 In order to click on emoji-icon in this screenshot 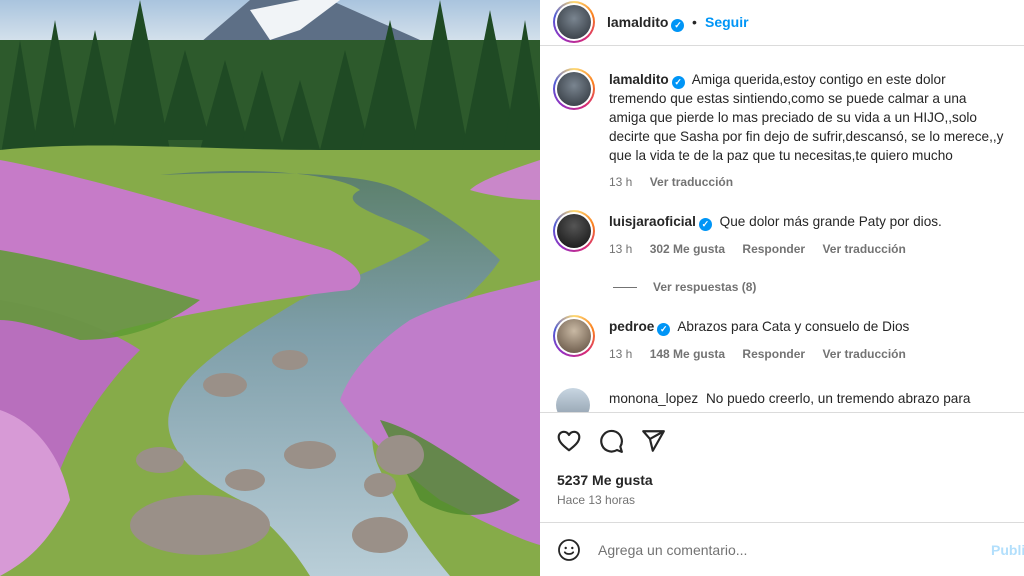, I will do `click(569, 550)`.